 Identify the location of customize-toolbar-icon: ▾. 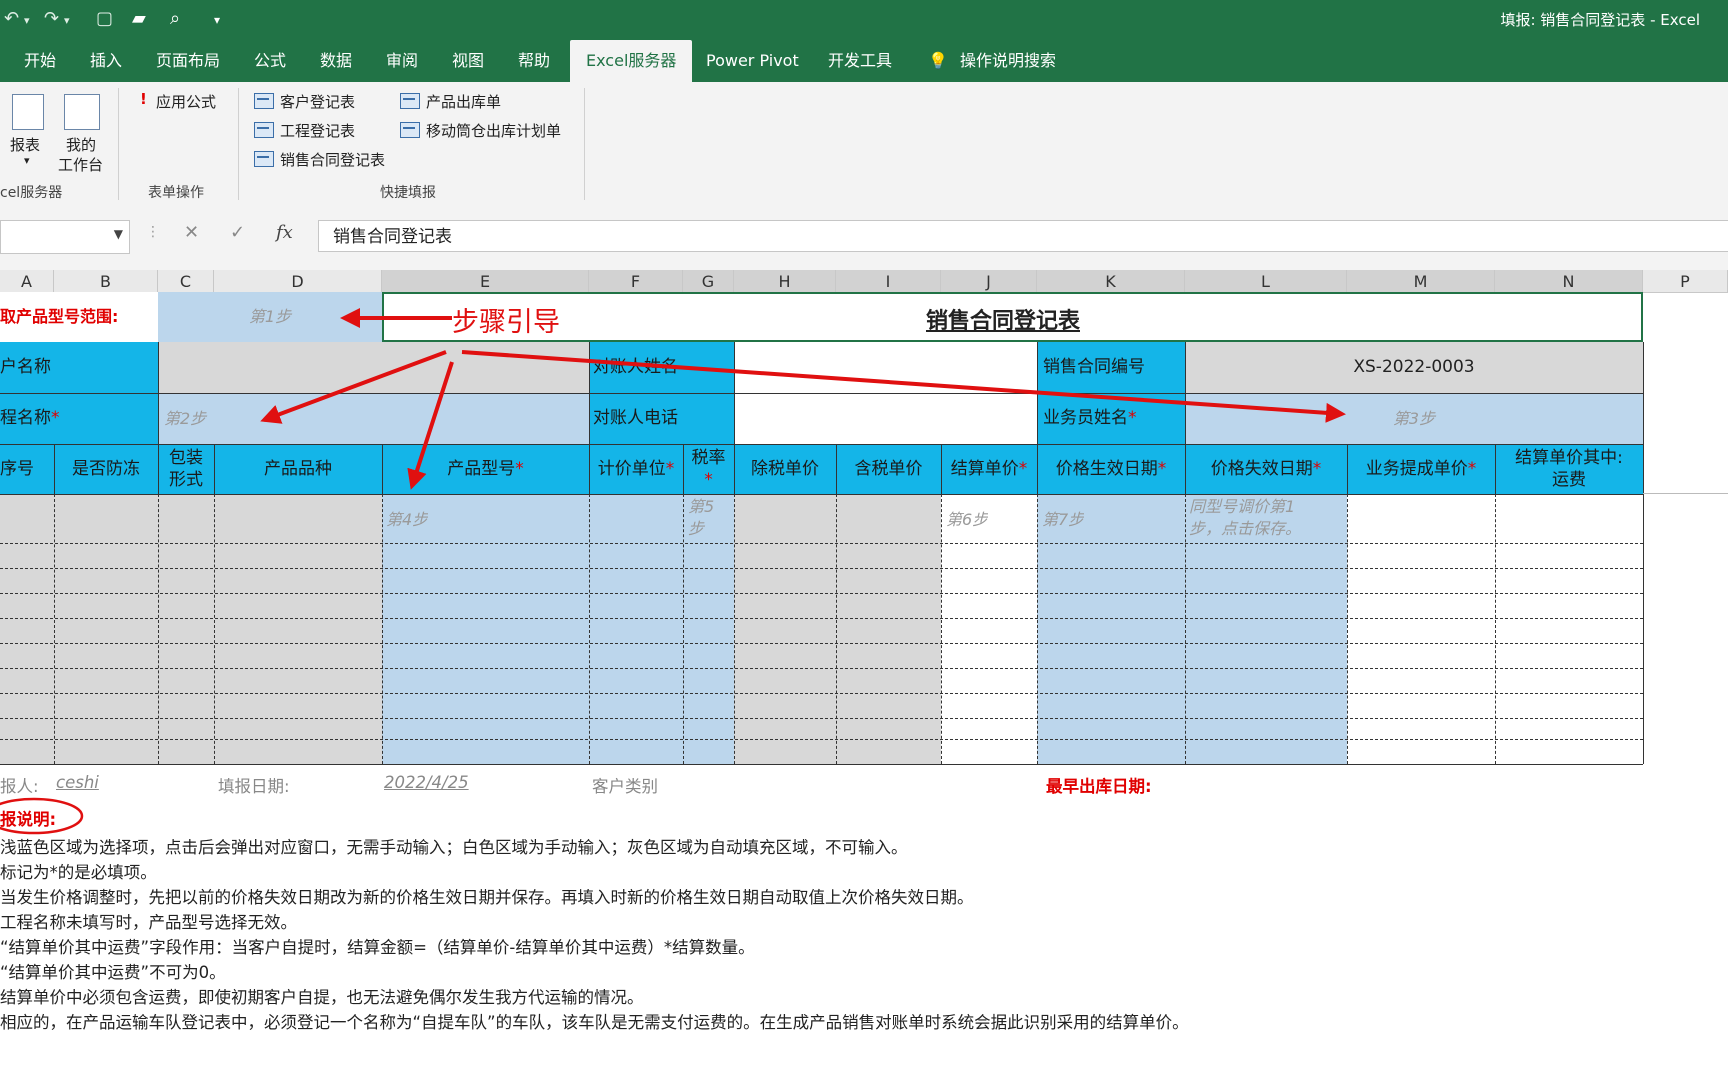
(217, 20).